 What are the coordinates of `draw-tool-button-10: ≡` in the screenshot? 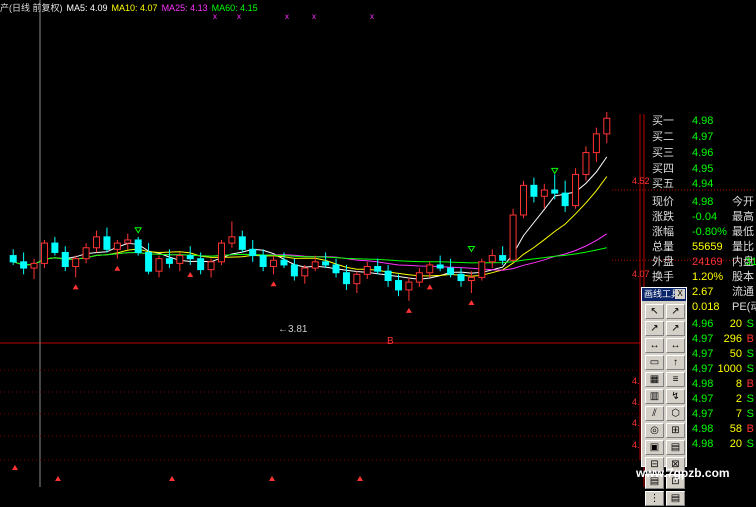 It's located at (675, 379).